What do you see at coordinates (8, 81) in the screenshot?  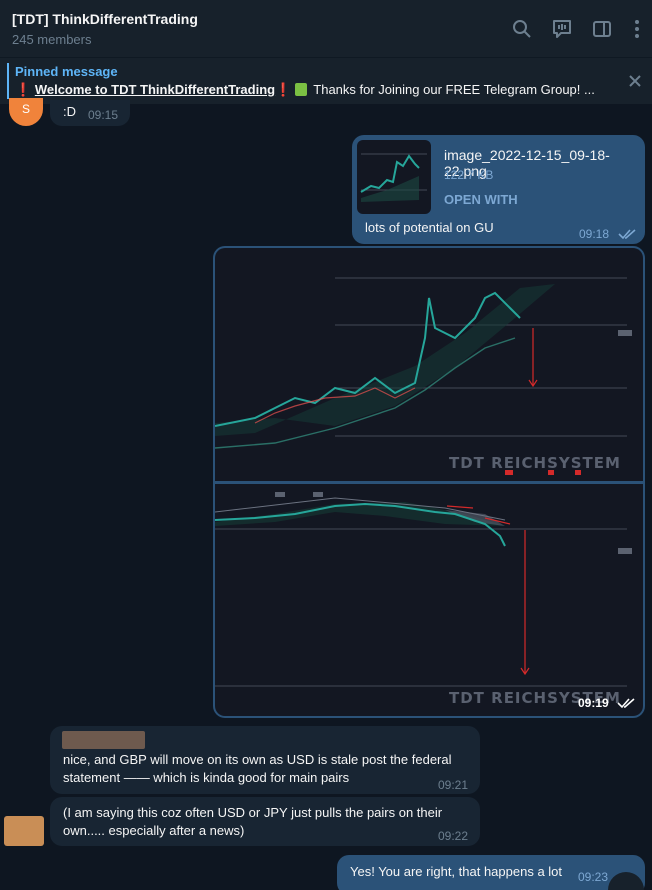 I see `pinned-accent-bar` at bounding box center [8, 81].